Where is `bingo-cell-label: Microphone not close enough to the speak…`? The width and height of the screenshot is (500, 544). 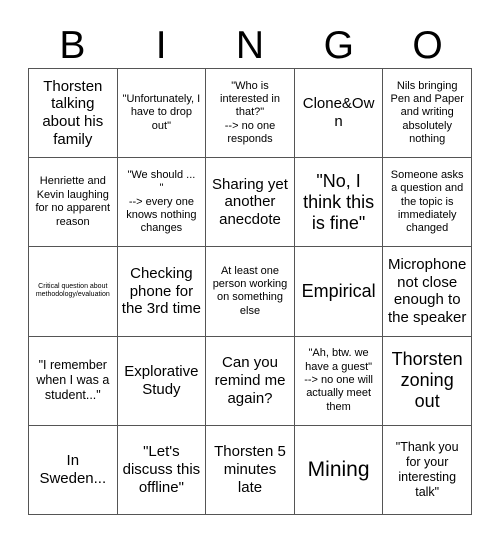
bingo-cell-label: Microphone not close enough to the speak… is located at coordinates (427, 291).